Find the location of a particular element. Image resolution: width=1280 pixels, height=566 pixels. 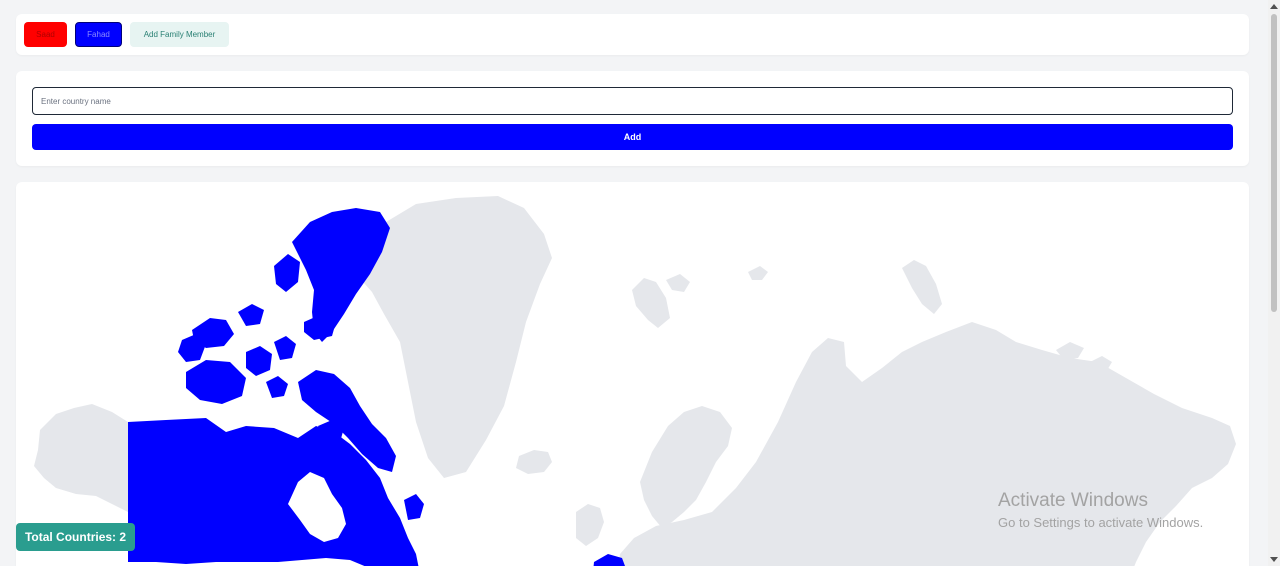

island-axel-heiberg is located at coordinates (287, 273).